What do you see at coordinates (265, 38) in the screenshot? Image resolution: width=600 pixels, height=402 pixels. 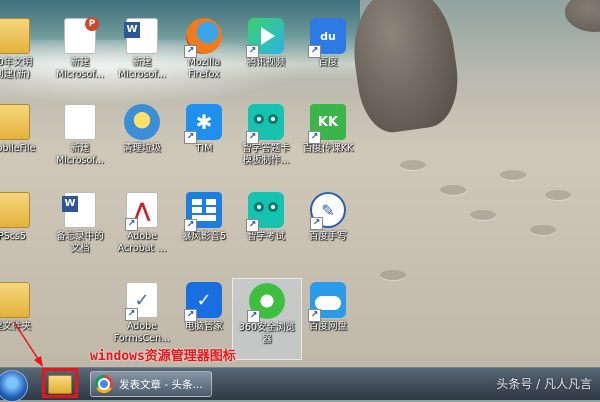 I see `tencent-video-icon: ↗` at bounding box center [265, 38].